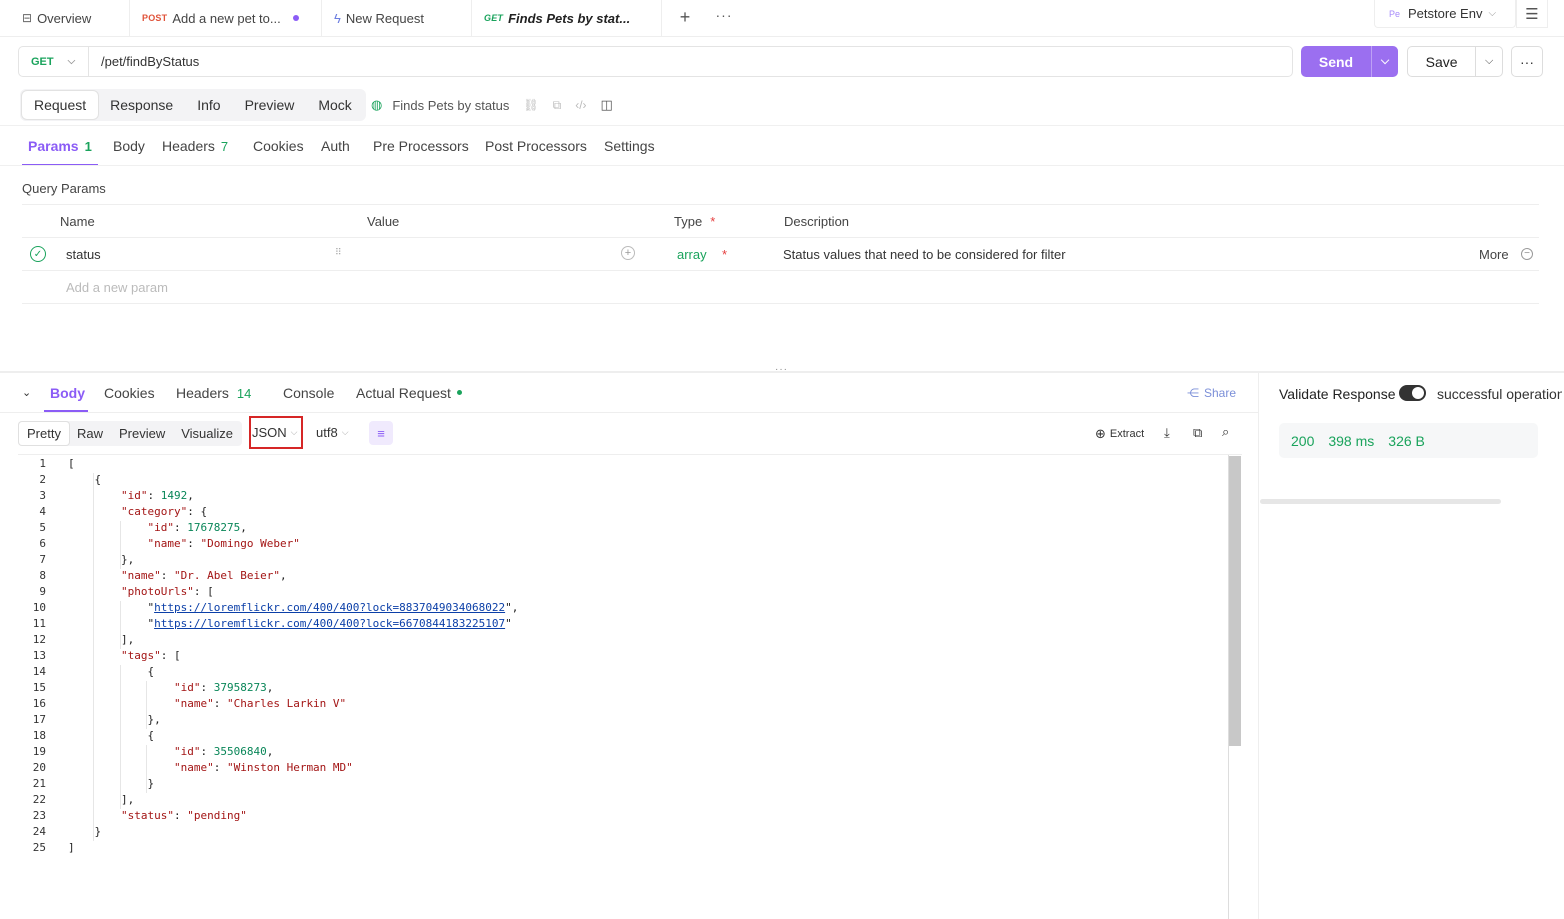 This screenshot has height=919, width=1564. Describe the element at coordinates (141, 105) in the screenshot. I see `view-tab-response: Response` at that location.